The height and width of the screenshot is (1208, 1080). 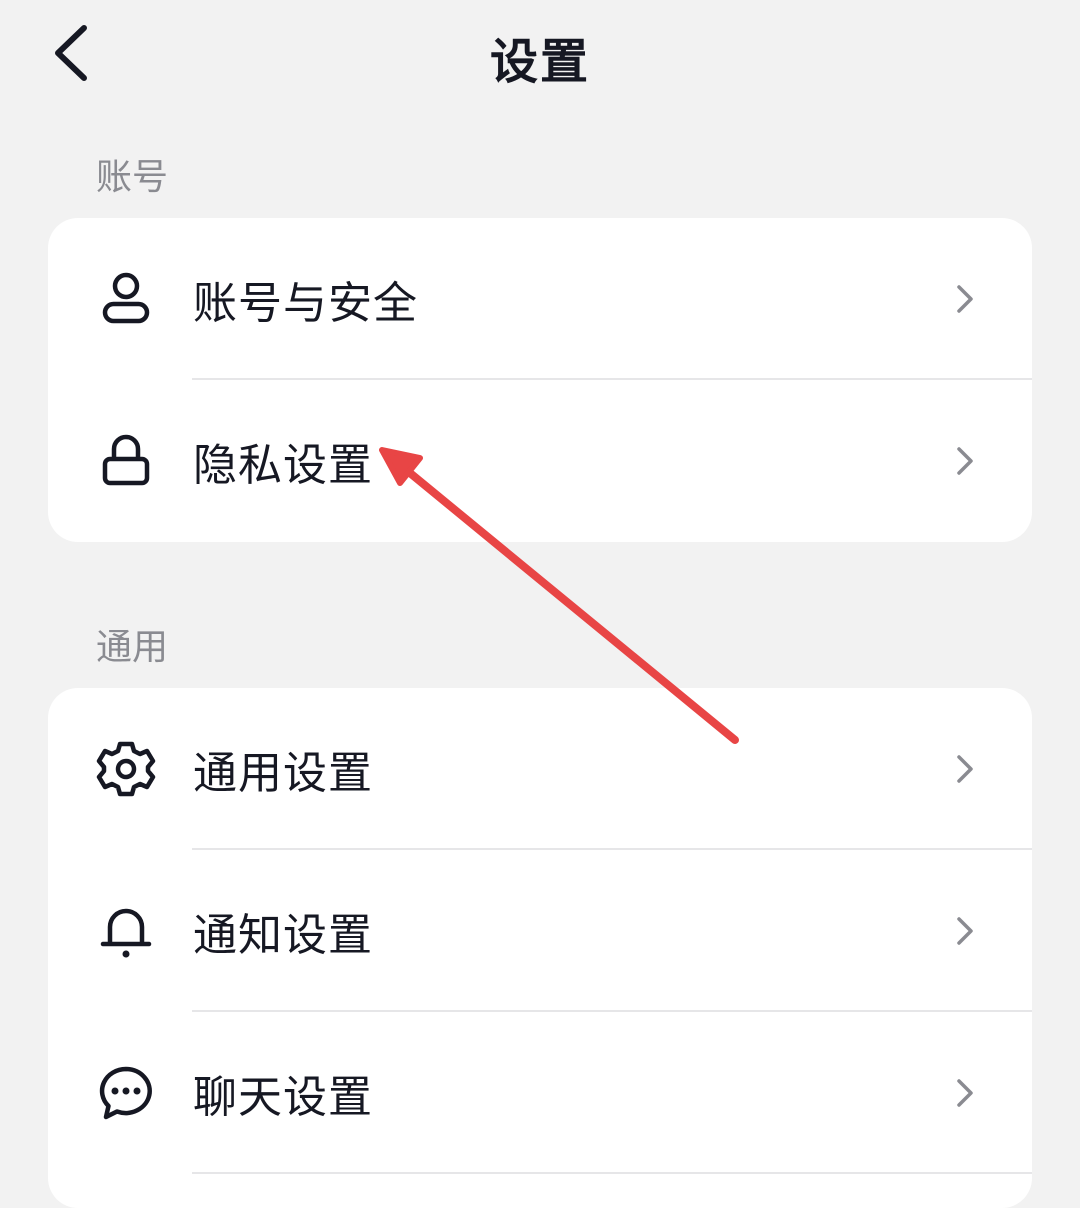 What do you see at coordinates (283, 1097) in the screenshot?
I see `item-label: 聊天设置` at bounding box center [283, 1097].